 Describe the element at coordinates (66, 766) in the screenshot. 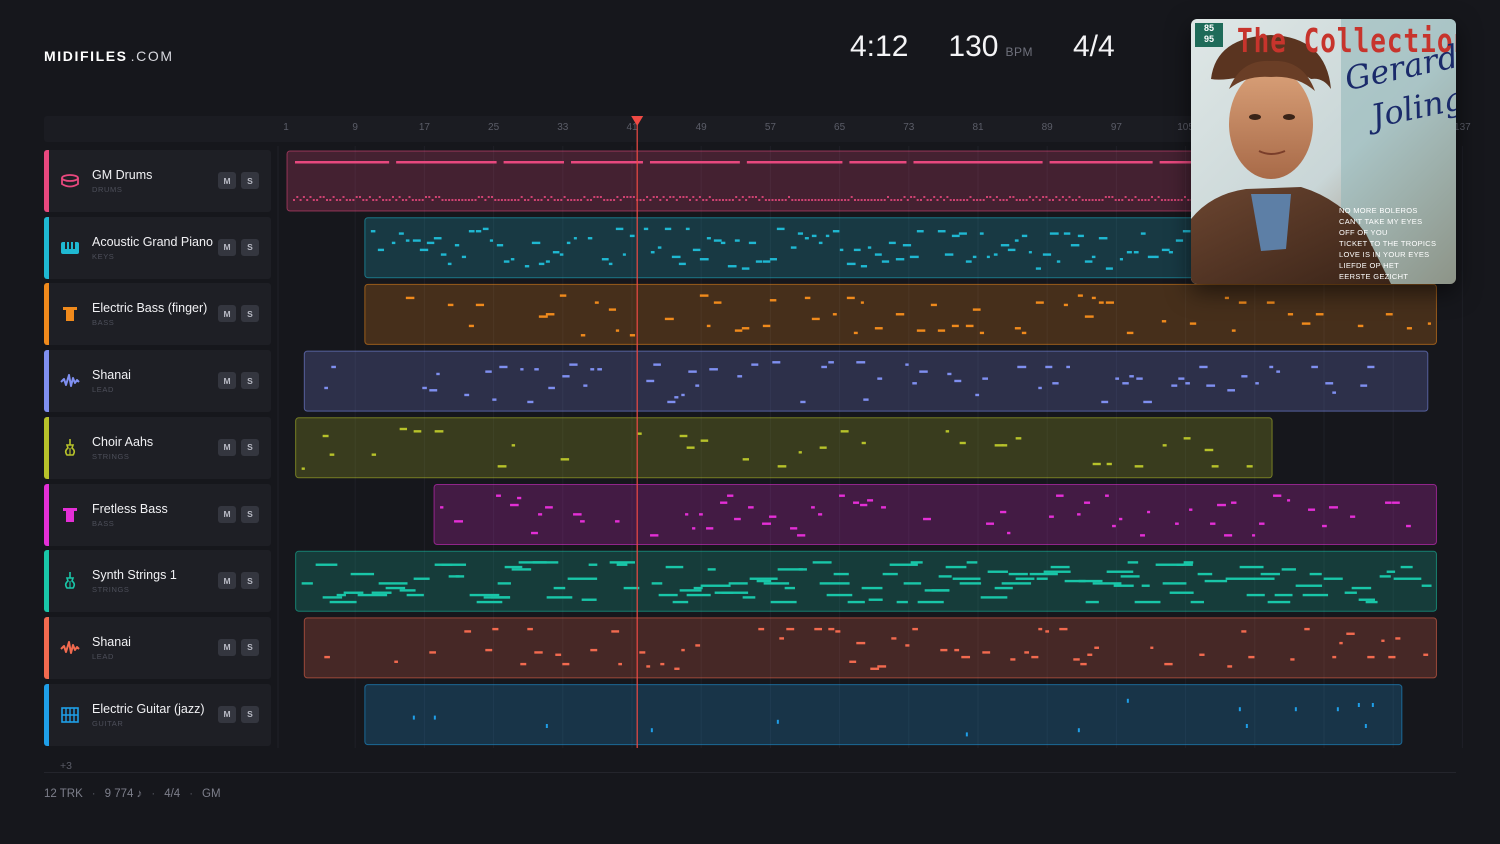

I see `more-tracks-label: +3` at that location.